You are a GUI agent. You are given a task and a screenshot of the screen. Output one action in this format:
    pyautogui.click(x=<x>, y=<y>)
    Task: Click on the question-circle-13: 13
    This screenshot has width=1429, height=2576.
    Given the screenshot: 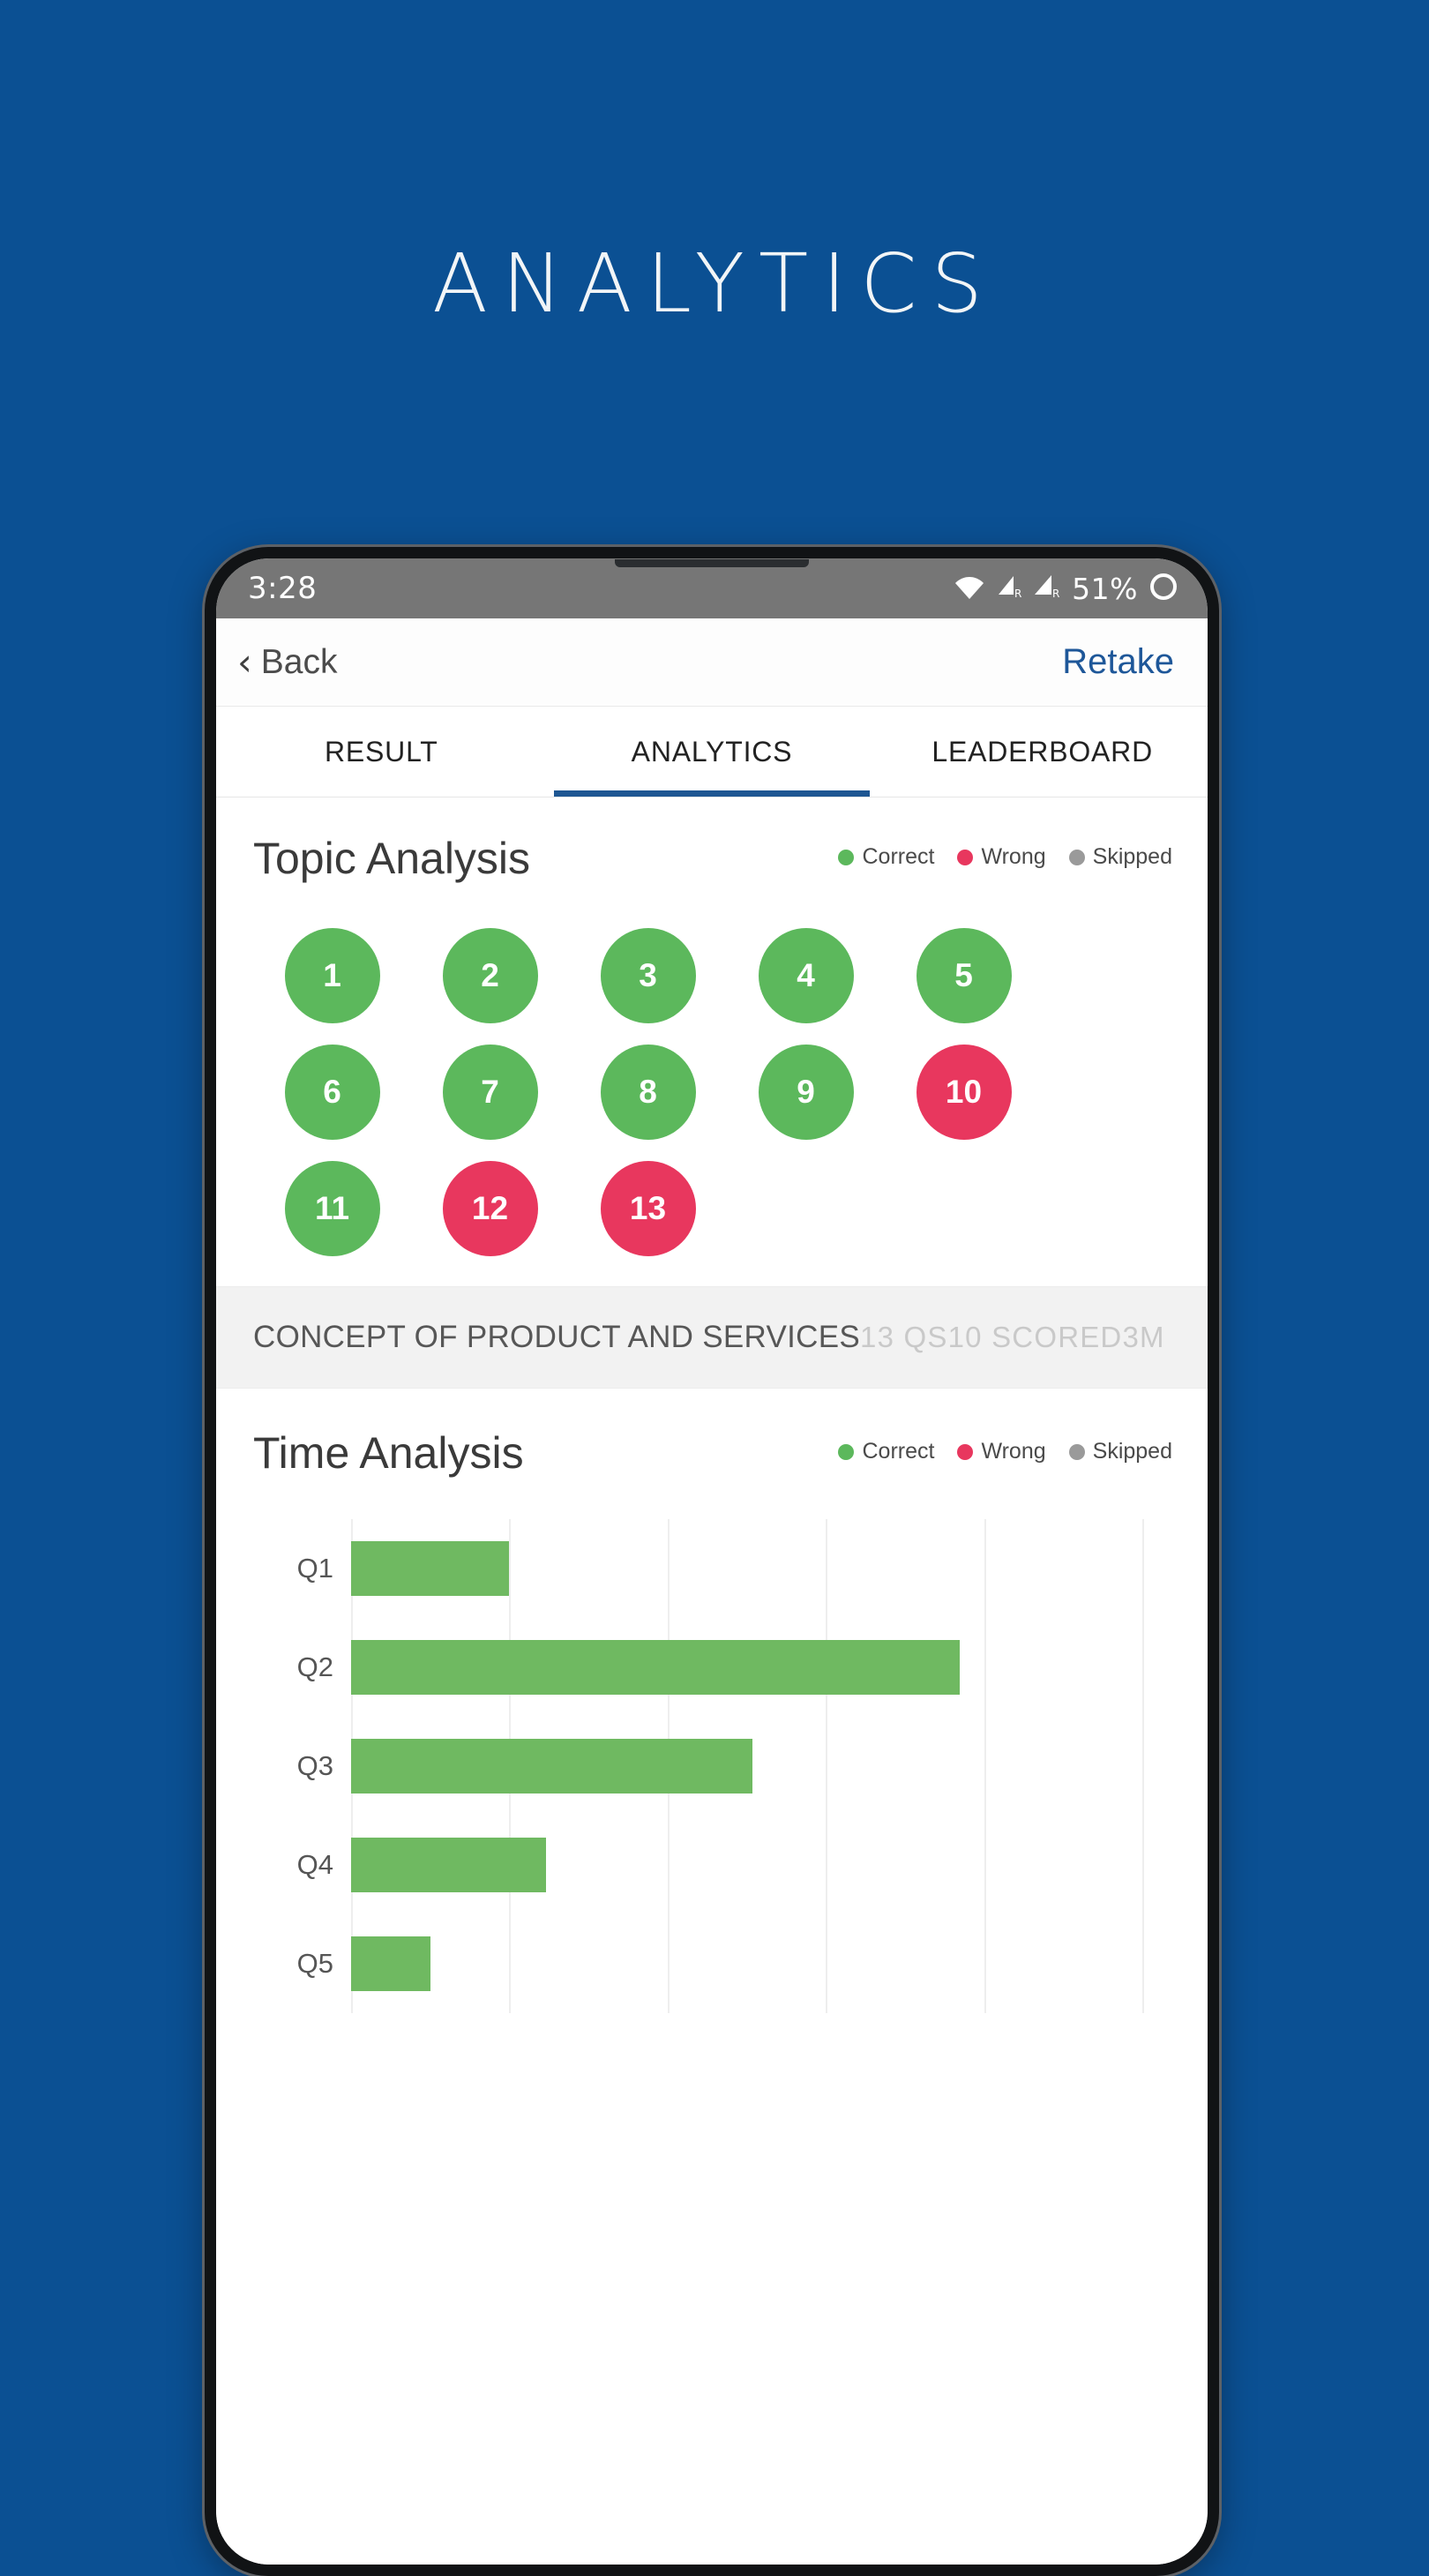 What is the action you would take?
    pyautogui.click(x=648, y=1209)
    